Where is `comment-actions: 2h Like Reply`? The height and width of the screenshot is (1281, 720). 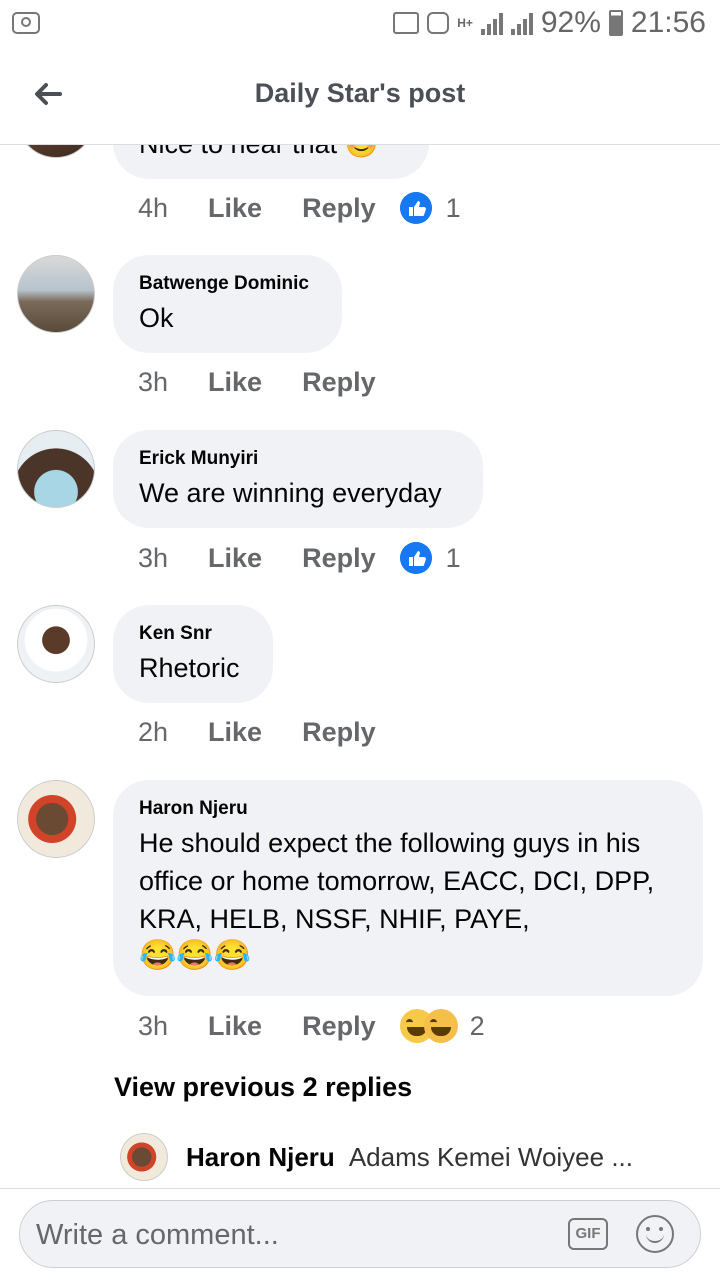 comment-actions: 2h Like Reply is located at coordinates (257, 732).